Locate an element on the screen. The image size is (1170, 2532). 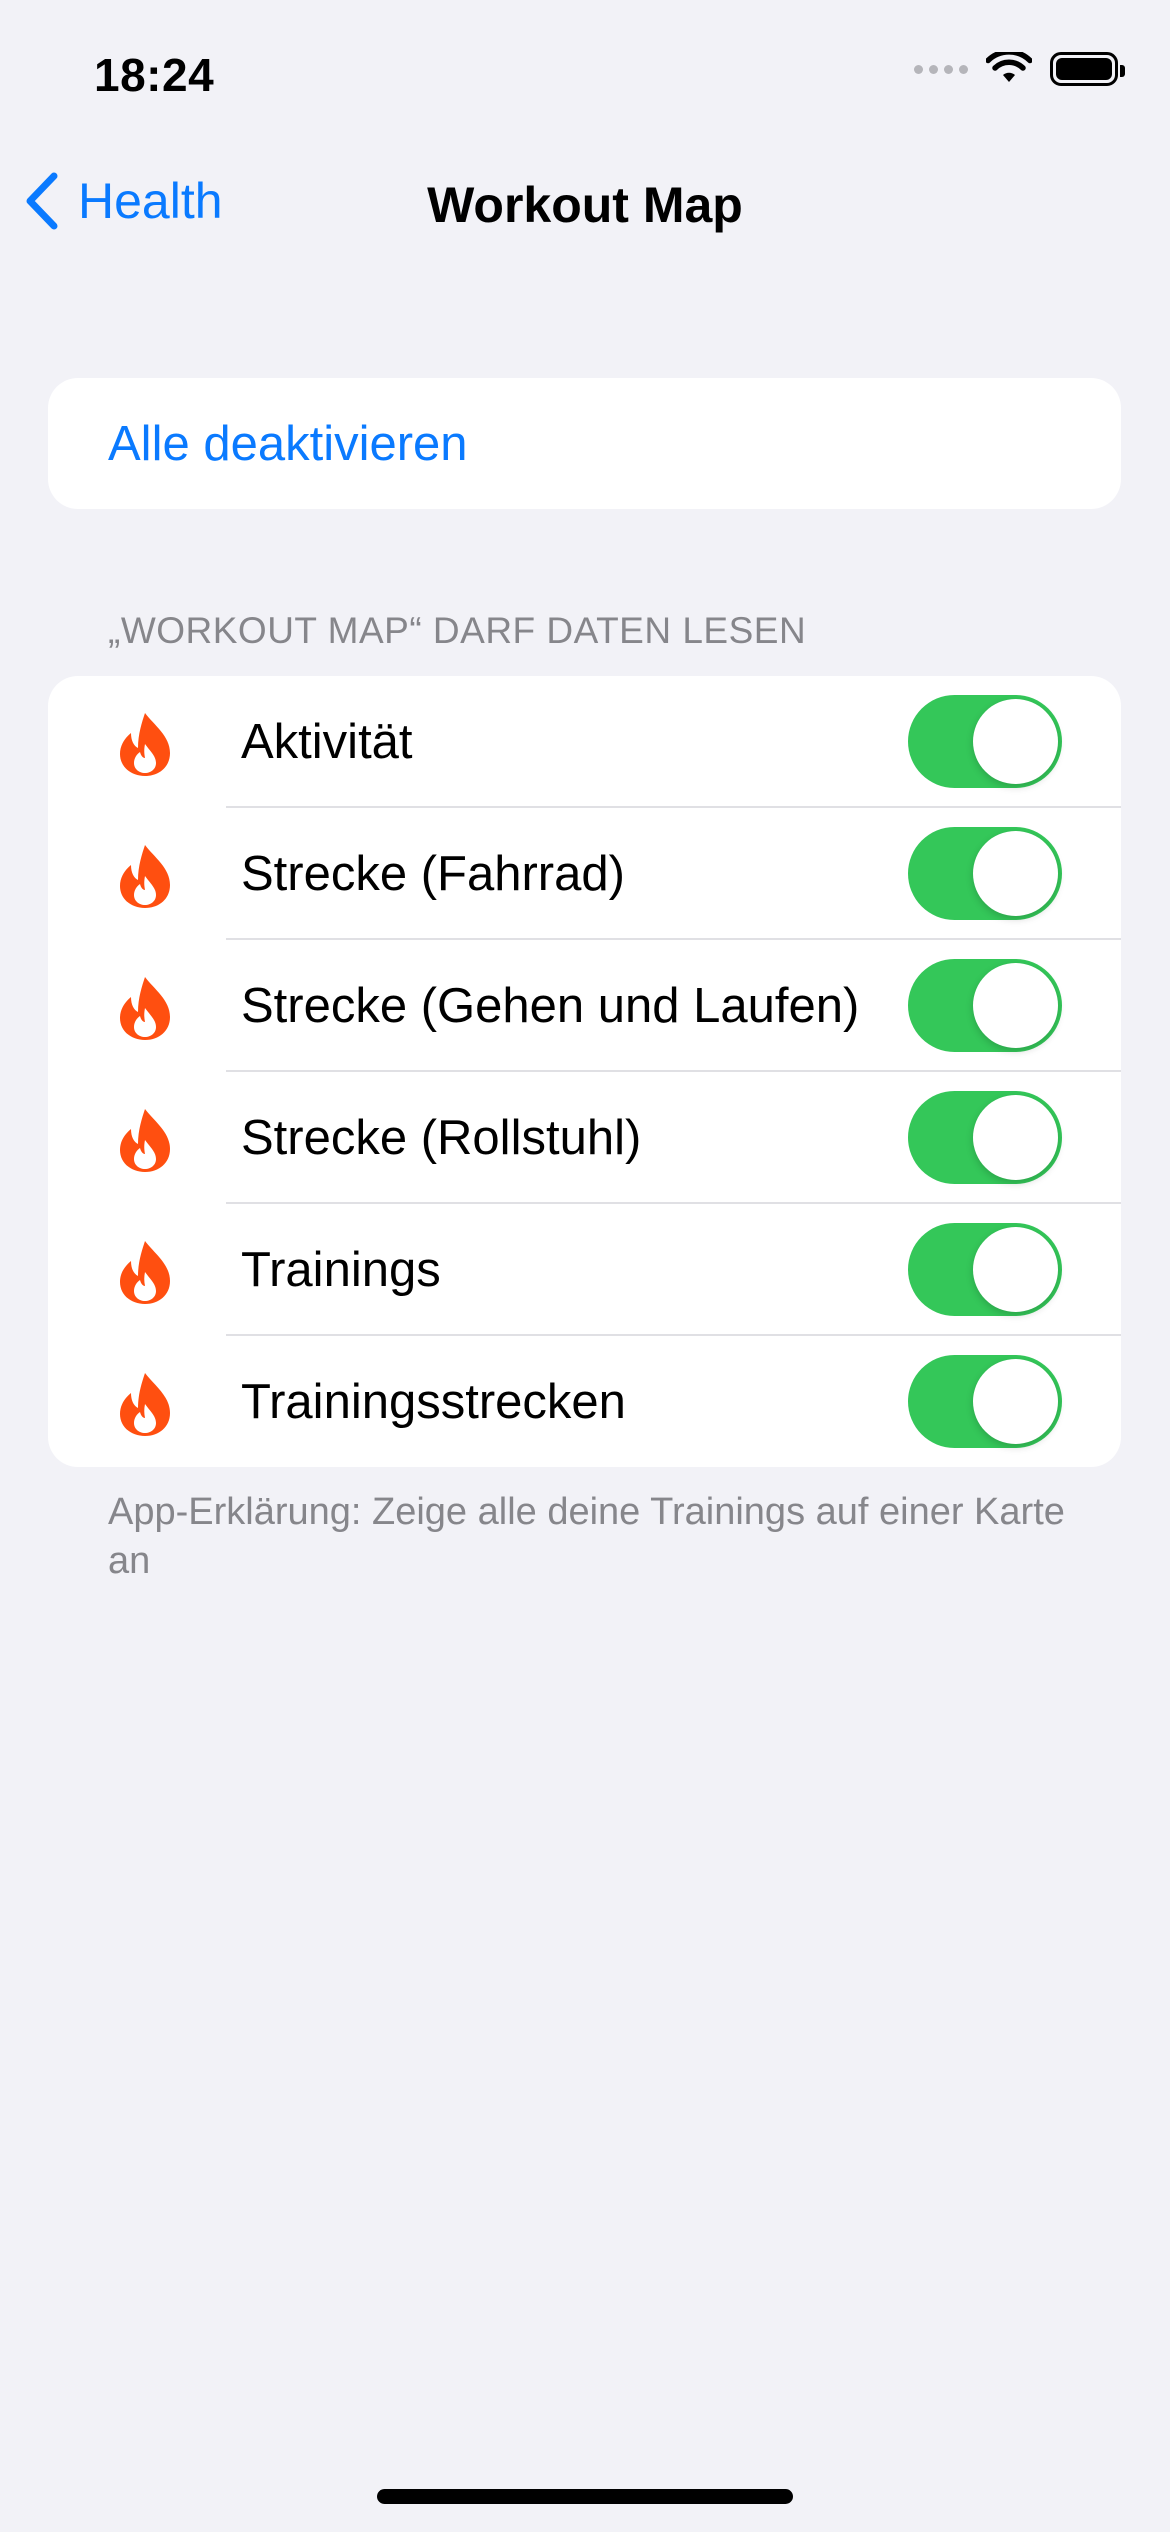
list-item: Strecke (Gehen und Laufen) is located at coordinates (584, 1006).